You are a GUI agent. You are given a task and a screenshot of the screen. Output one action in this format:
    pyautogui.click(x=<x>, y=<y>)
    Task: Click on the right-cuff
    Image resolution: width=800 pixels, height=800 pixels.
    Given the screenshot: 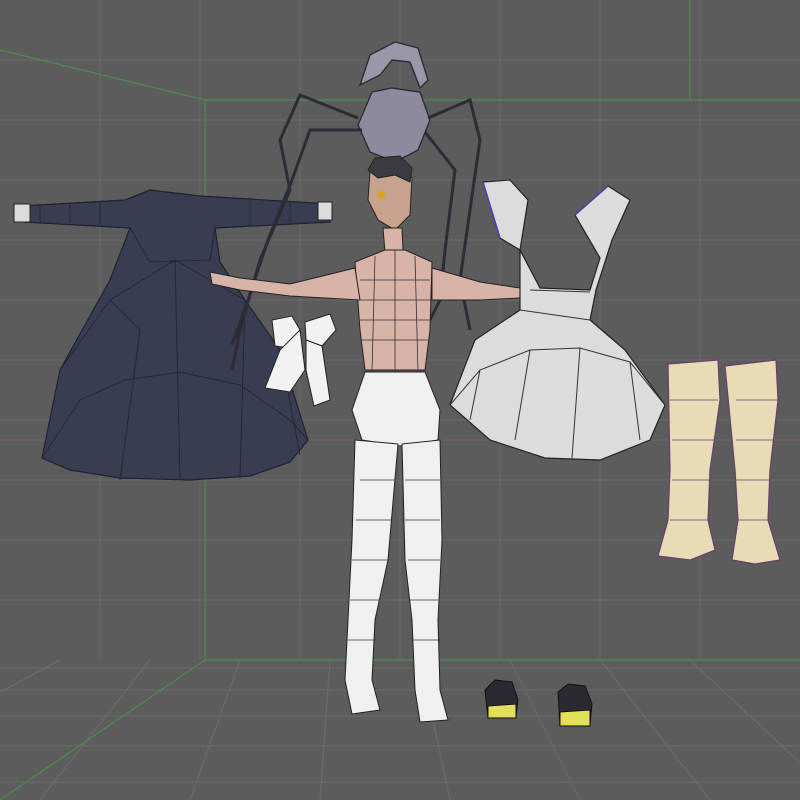 What is the action you would take?
    pyautogui.click(x=325, y=211)
    